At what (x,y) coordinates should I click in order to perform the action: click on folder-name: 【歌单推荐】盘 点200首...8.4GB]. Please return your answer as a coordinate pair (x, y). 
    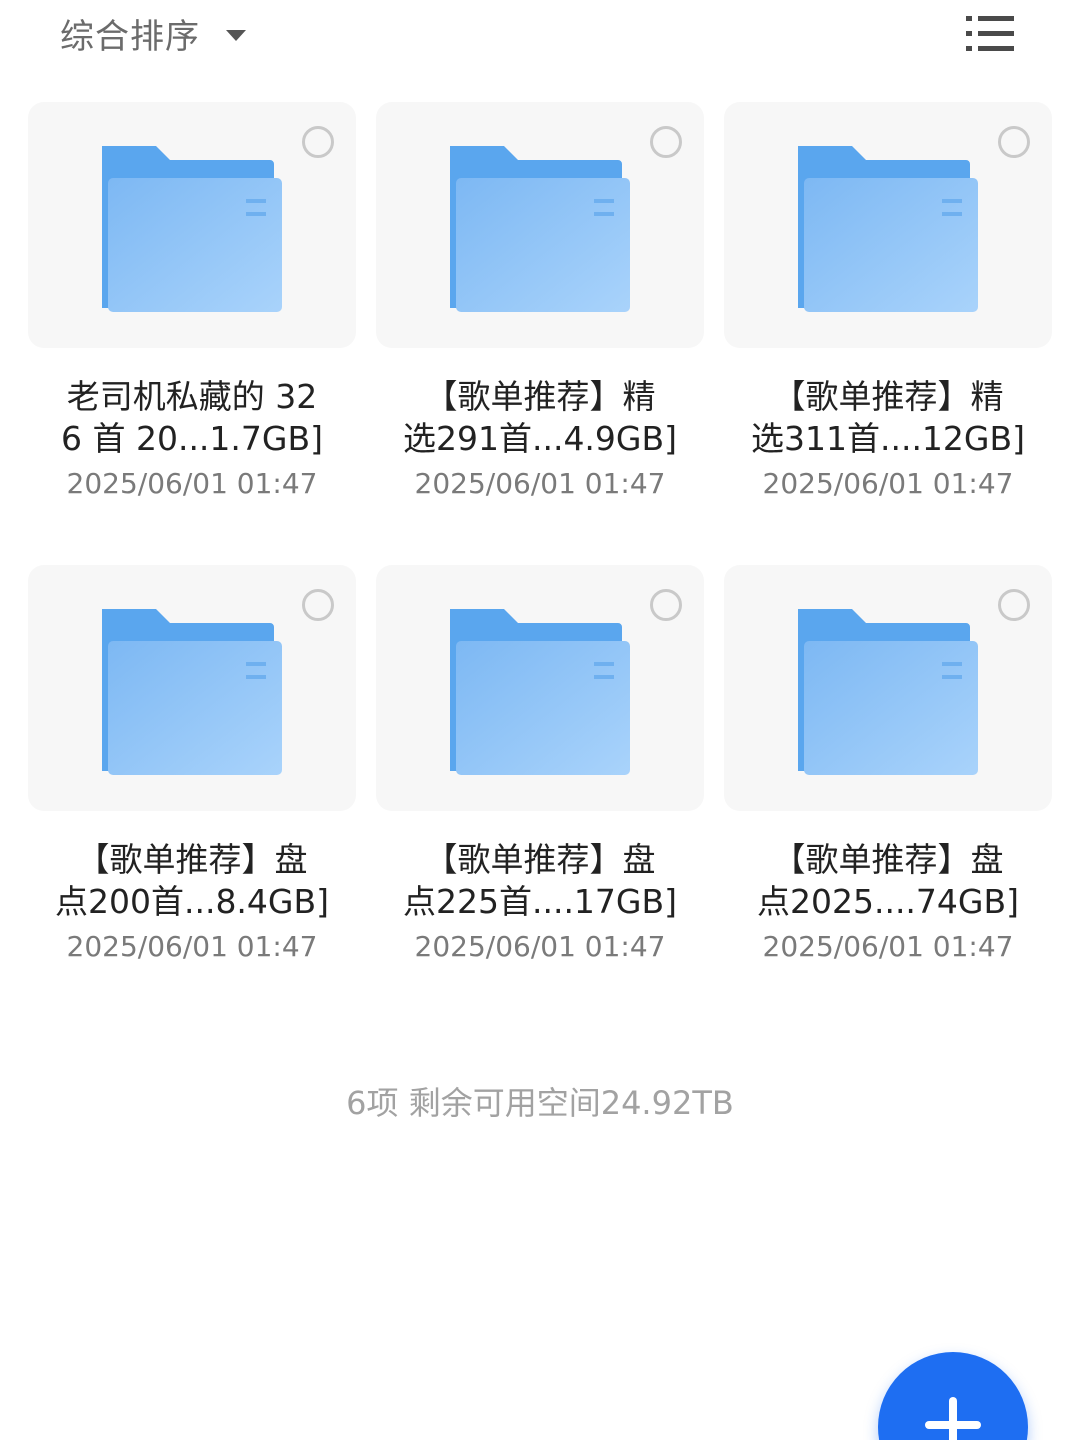
    Looking at the image, I should click on (192, 881).